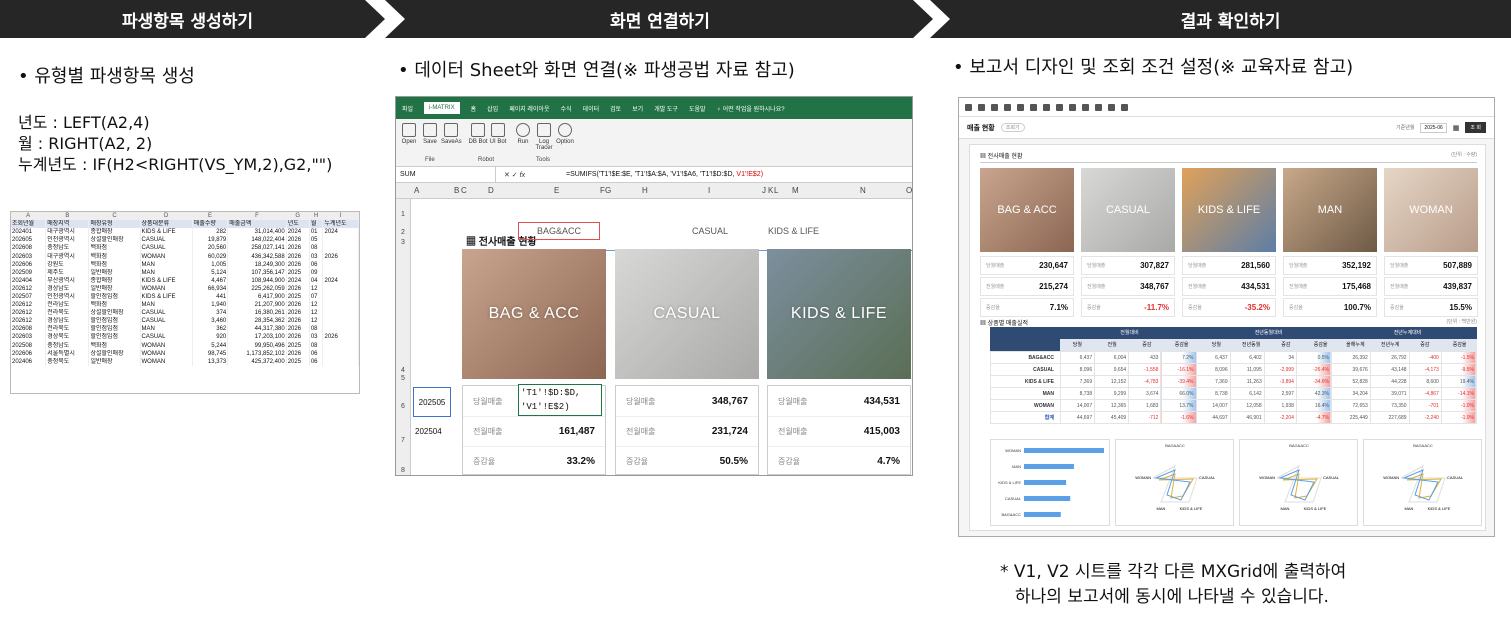 The height and width of the screenshot is (619, 1511). What do you see at coordinates (29, 329) in the screenshot?
I see `cell: 202608` at bounding box center [29, 329].